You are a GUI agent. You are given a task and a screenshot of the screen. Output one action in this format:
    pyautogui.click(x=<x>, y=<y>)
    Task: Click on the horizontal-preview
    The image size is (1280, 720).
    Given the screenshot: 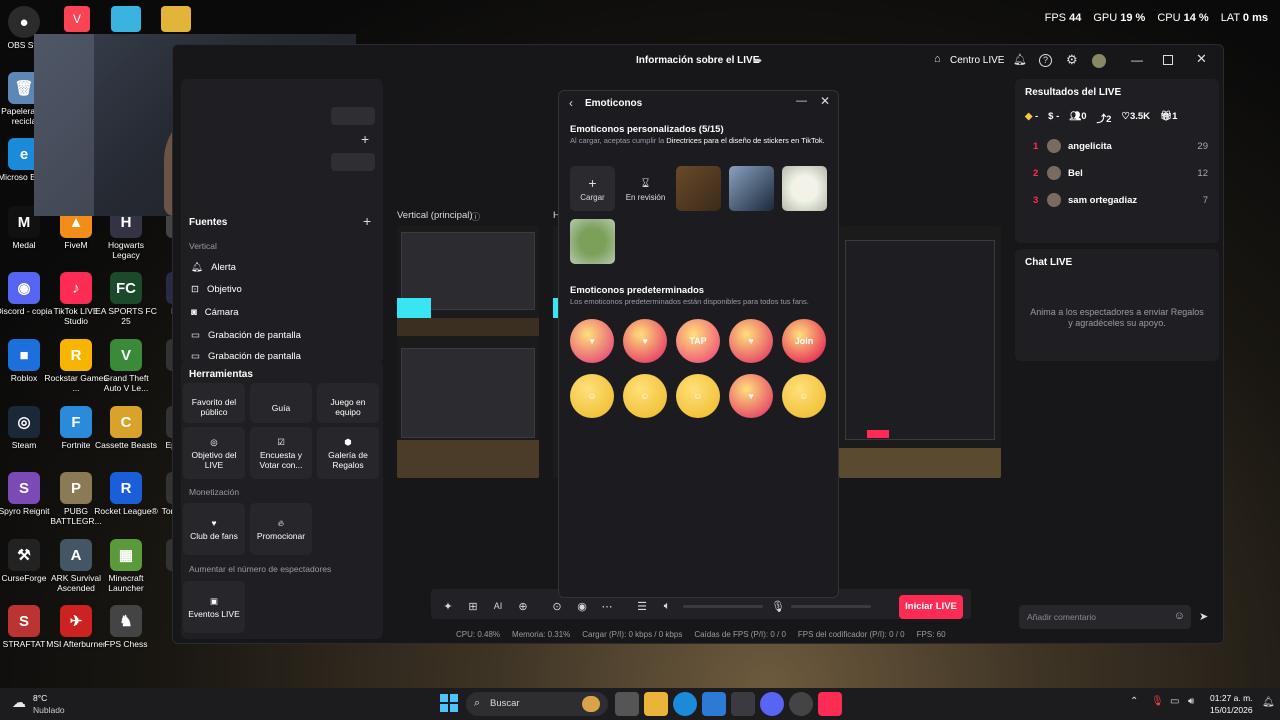 What is the action you would take?
    pyautogui.click(x=920, y=352)
    